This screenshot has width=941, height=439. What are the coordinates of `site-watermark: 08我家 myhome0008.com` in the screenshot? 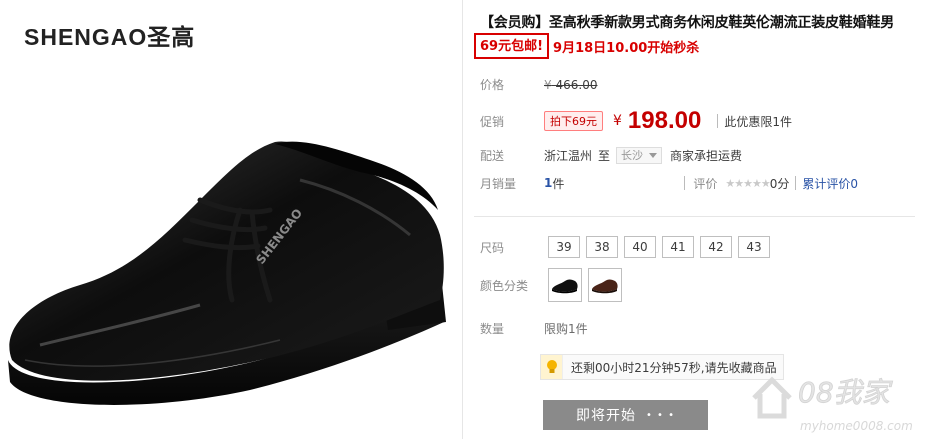 It's located at (838, 398).